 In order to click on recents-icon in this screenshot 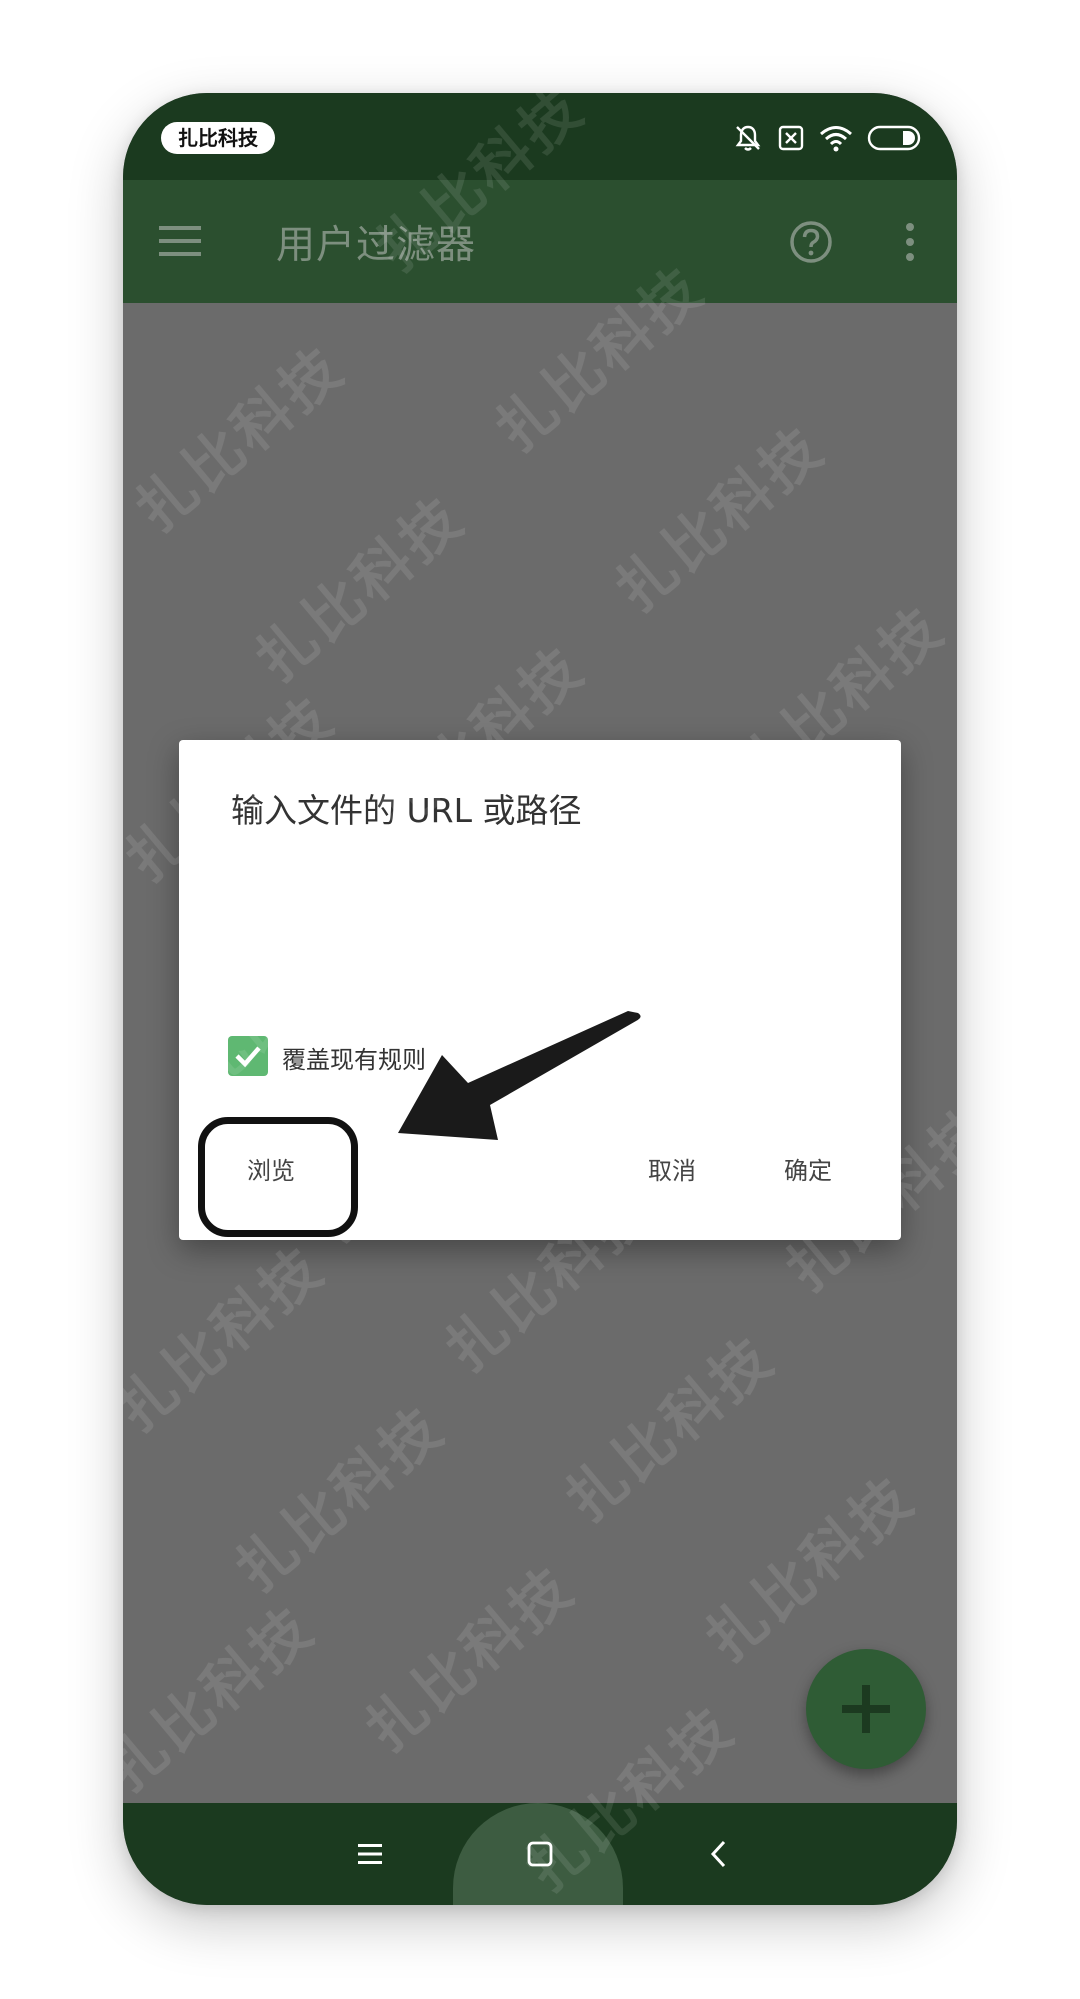, I will do `click(370, 1854)`.